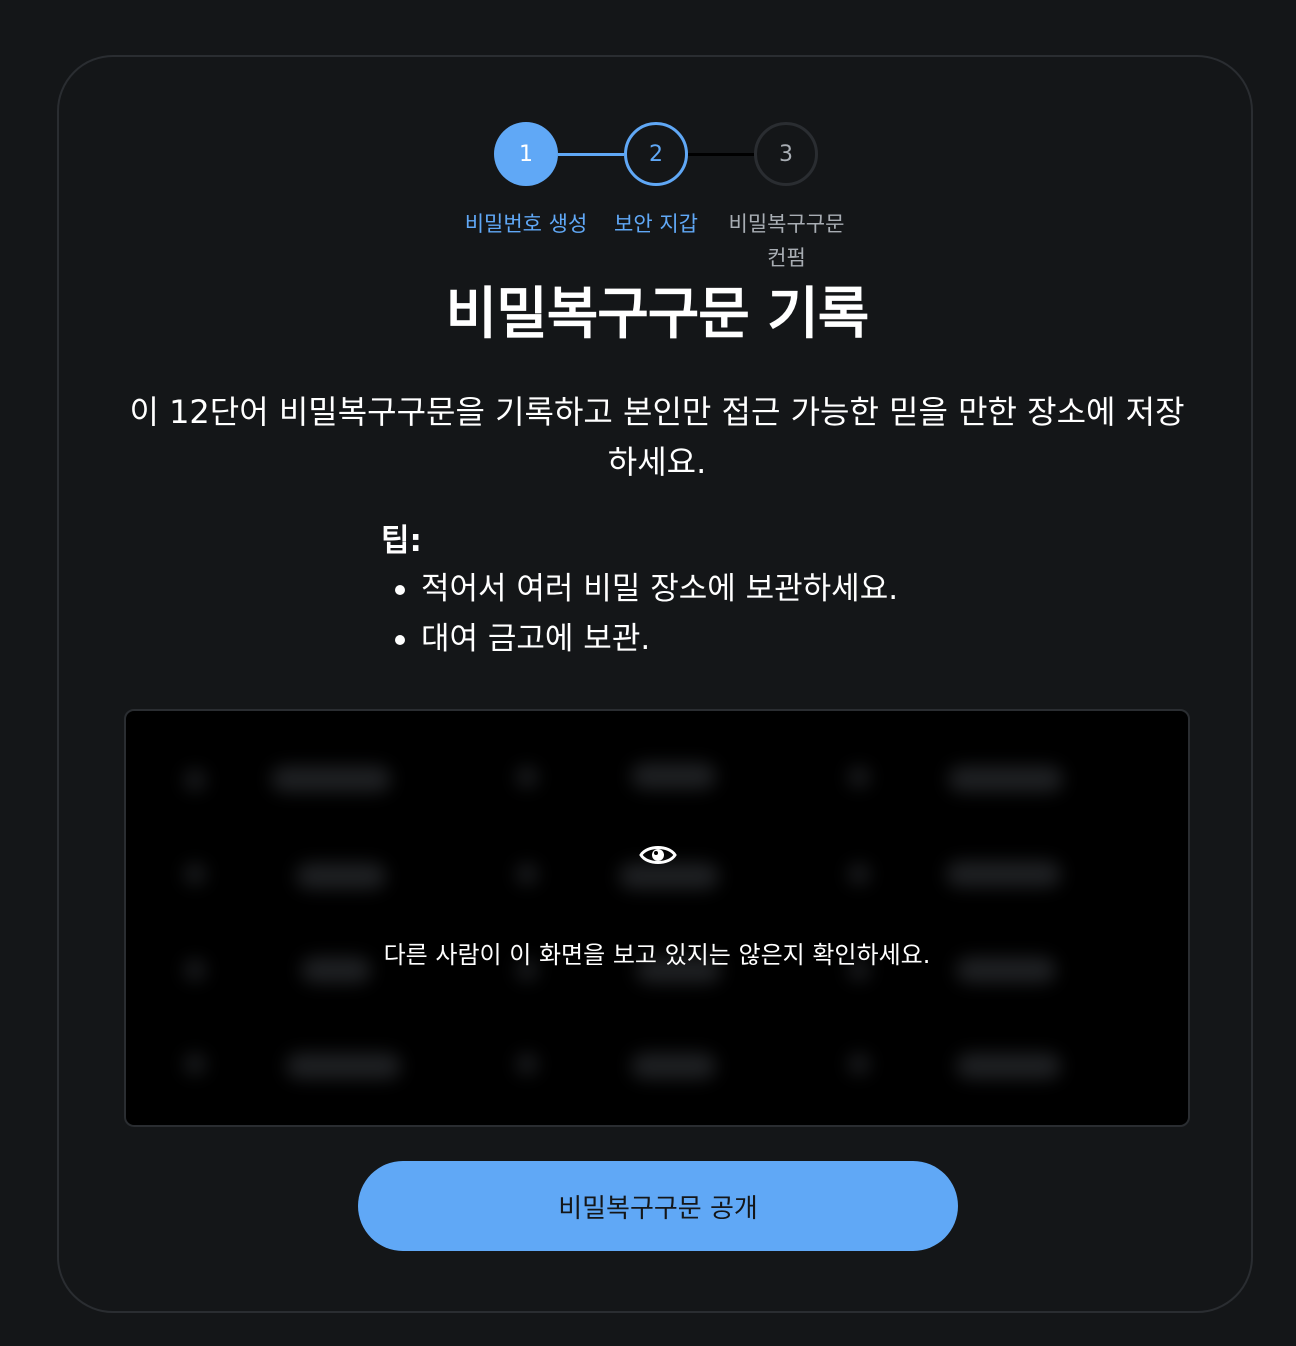  Describe the element at coordinates (786, 241) in the screenshot. I see `step-3-label: 비밀복구구문 컨펌` at that location.